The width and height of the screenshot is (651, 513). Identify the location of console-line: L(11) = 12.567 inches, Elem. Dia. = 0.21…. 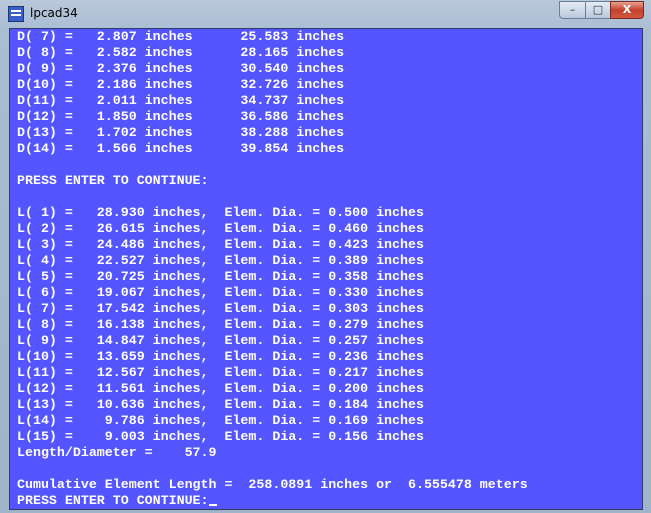
(220, 372).